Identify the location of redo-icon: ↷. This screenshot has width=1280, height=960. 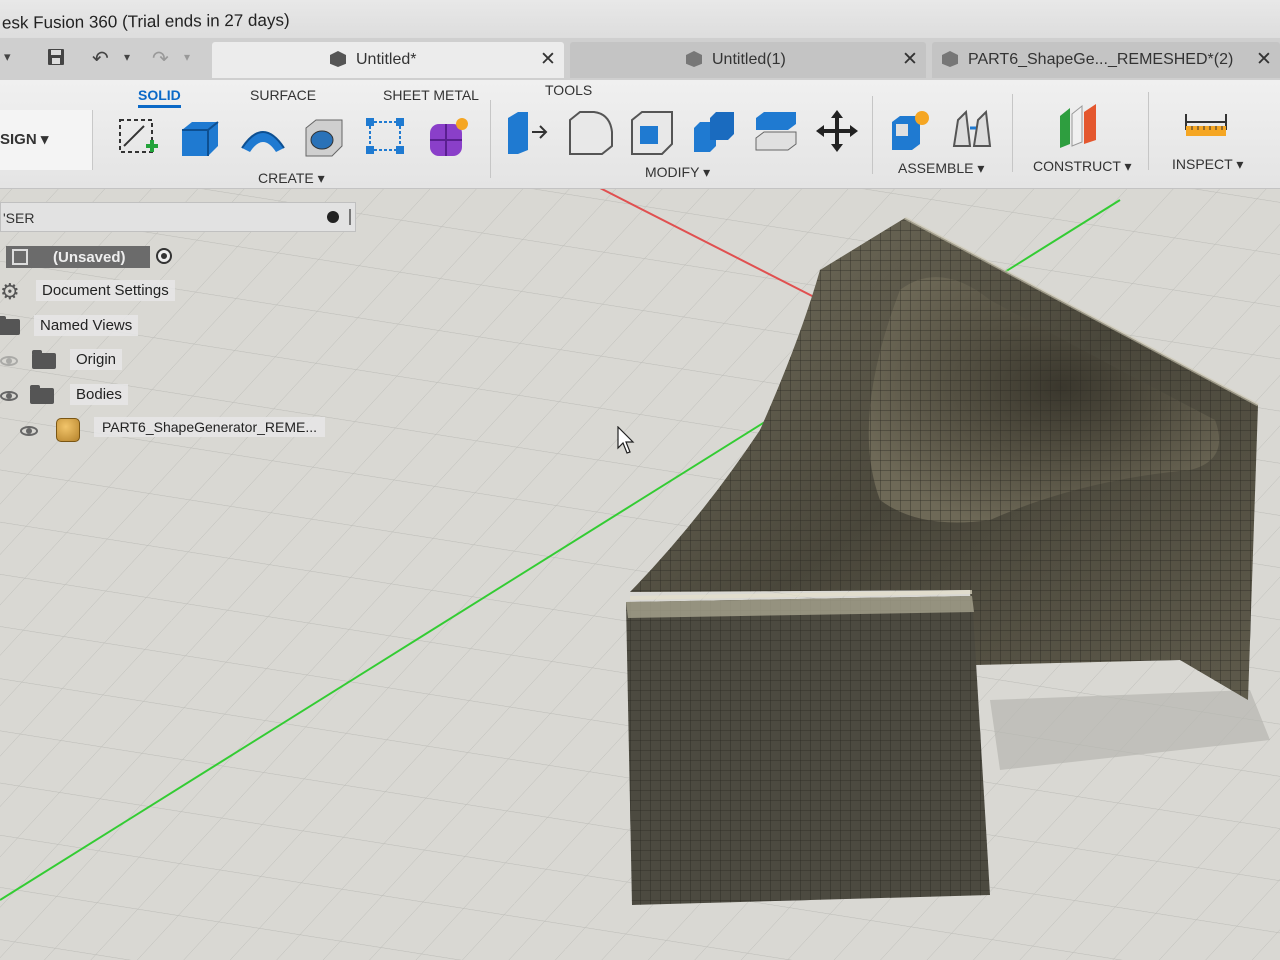
(160, 58).